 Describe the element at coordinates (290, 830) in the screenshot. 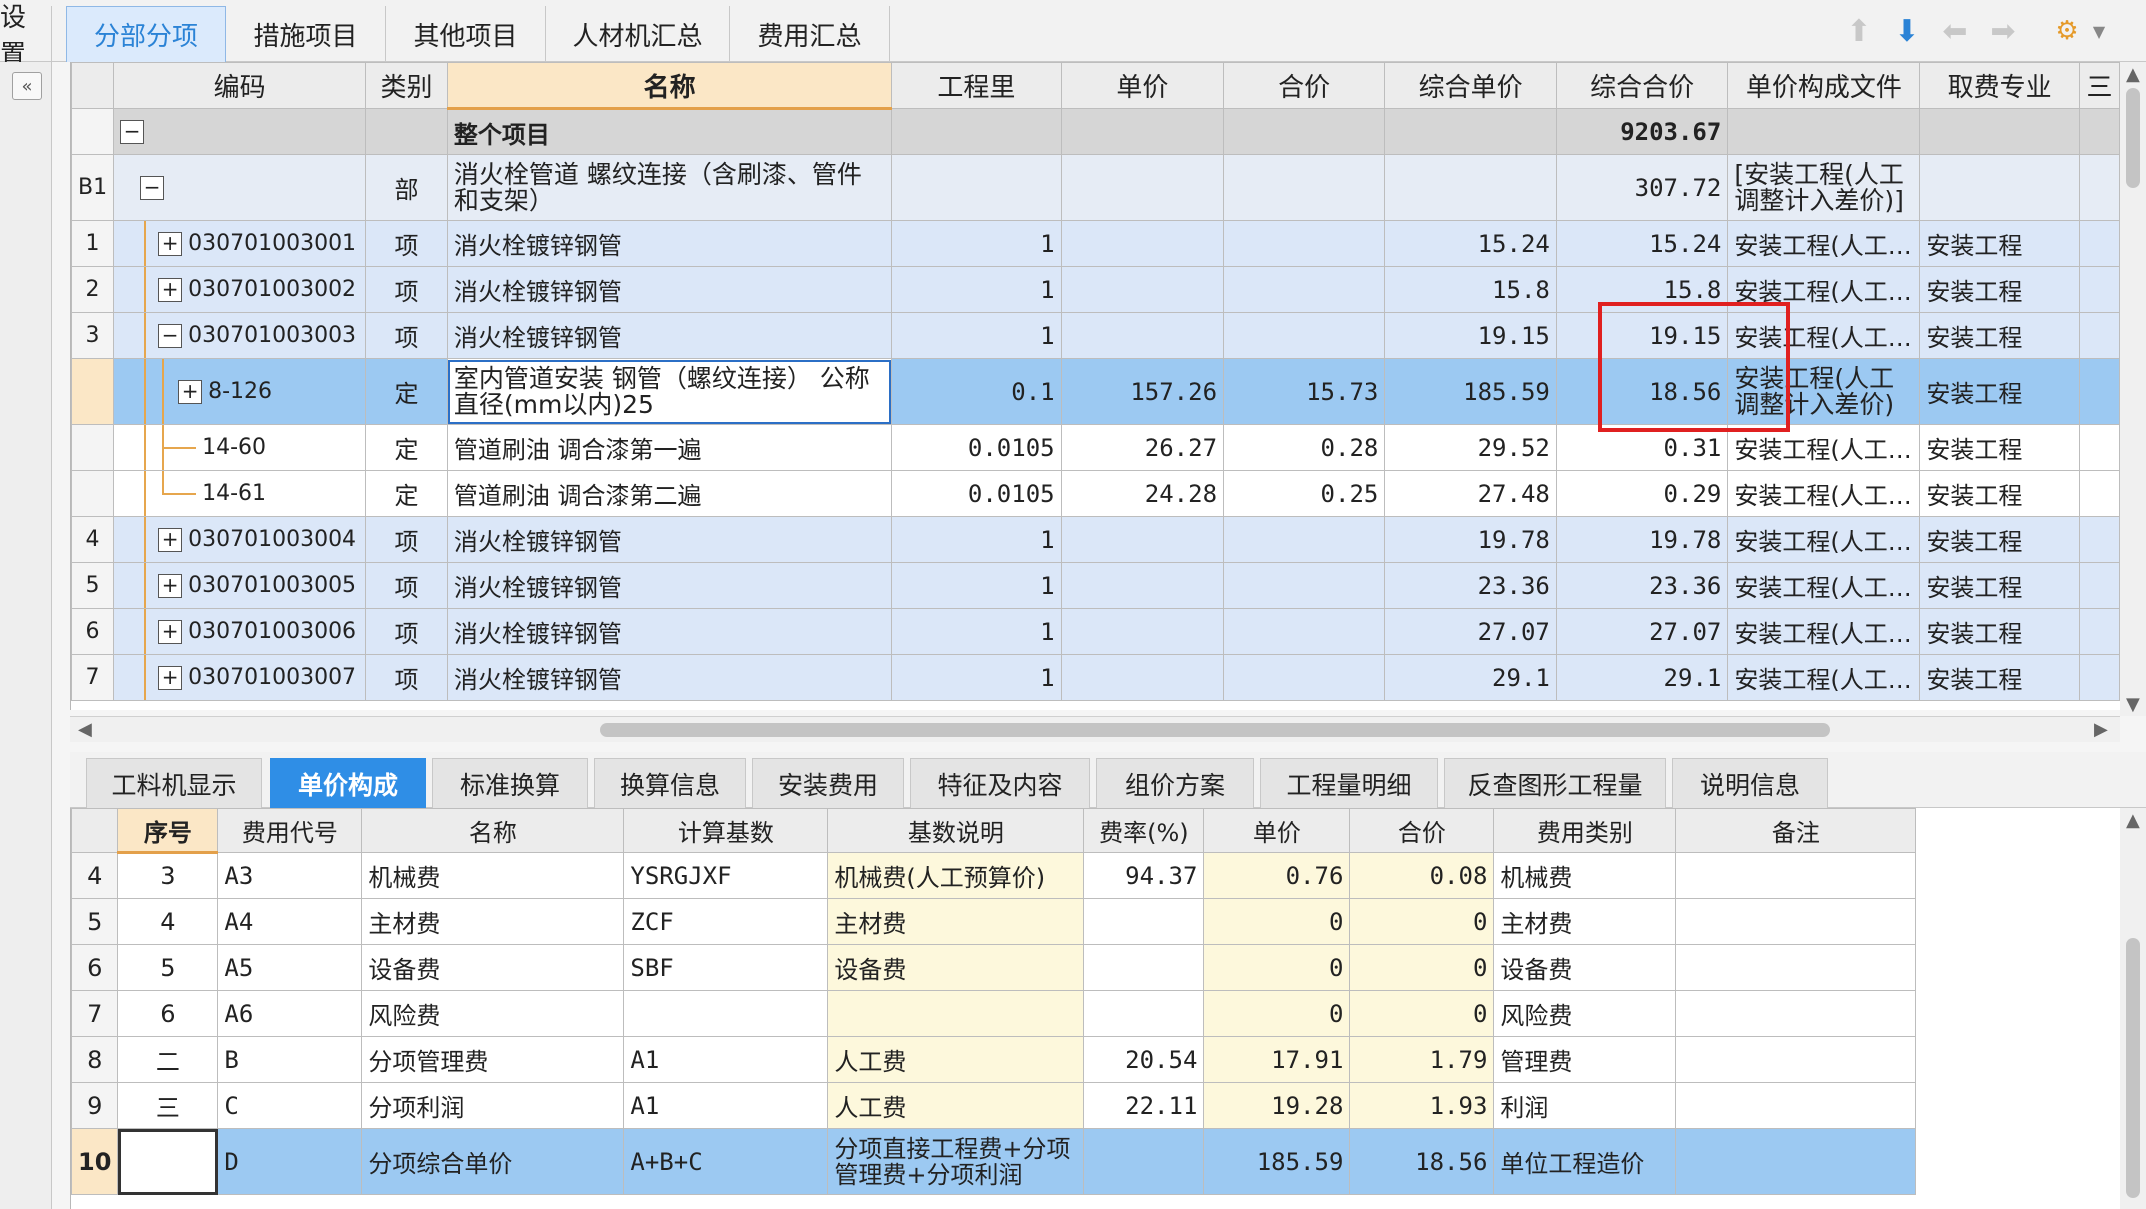

I see `col-header-fee-code: 费用代号` at that location.